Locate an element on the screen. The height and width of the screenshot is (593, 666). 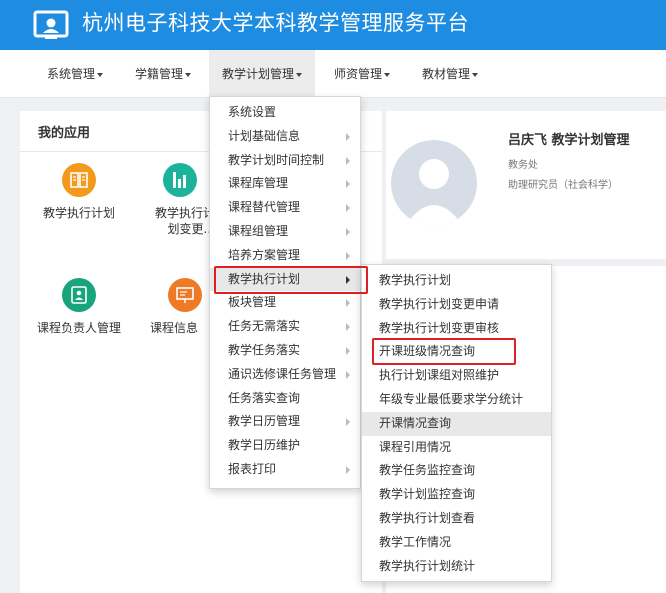
user-silhouette-icon is located at coordinates (434, 192).